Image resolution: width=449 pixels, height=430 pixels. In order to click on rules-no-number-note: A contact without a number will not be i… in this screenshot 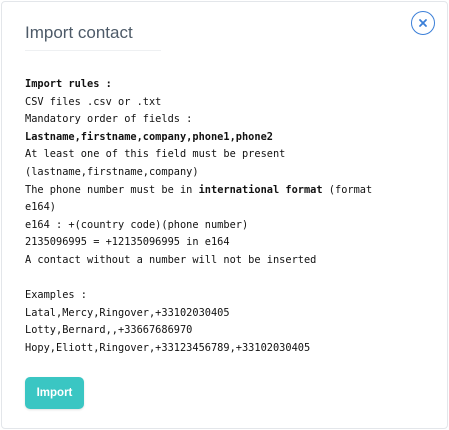, I will do `click(171, 259)`.